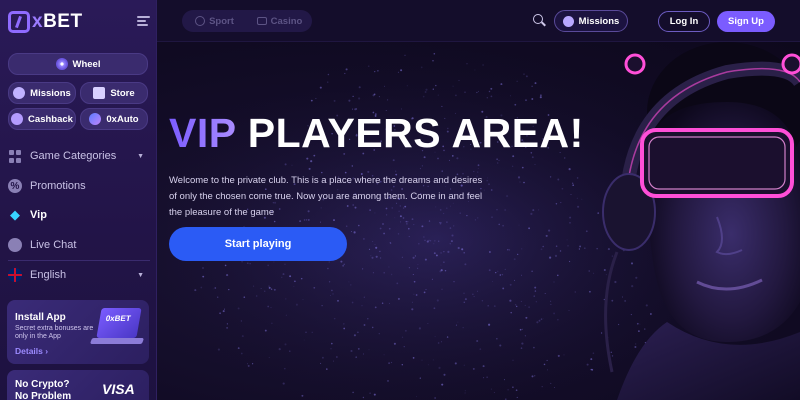  What do you see at coordinates (17, 119) in the screenshot?
I see `cashback-icon` at bounding box center [17, 119].